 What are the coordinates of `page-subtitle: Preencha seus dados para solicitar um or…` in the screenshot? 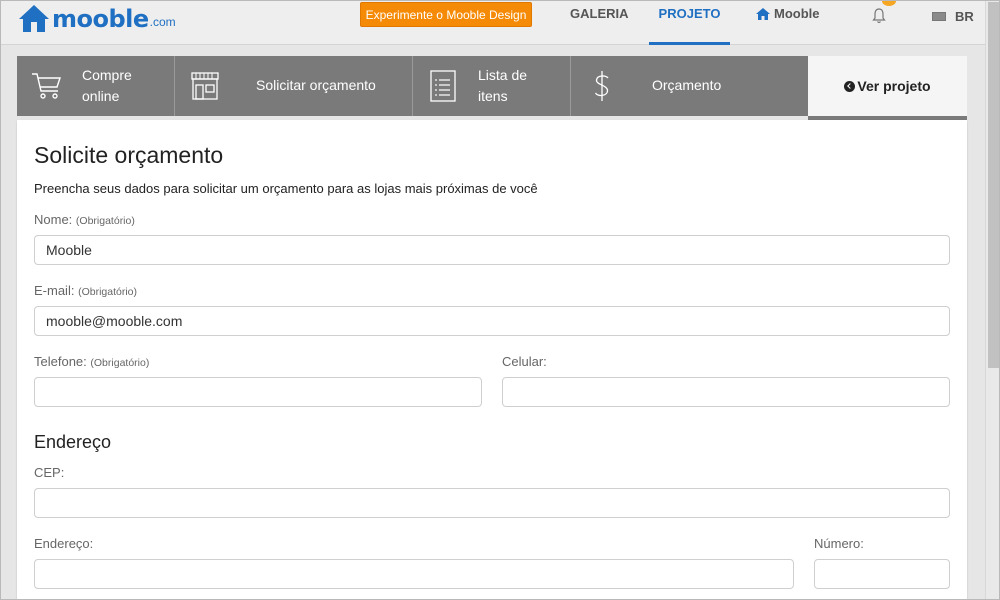 It's located at (286, 188).